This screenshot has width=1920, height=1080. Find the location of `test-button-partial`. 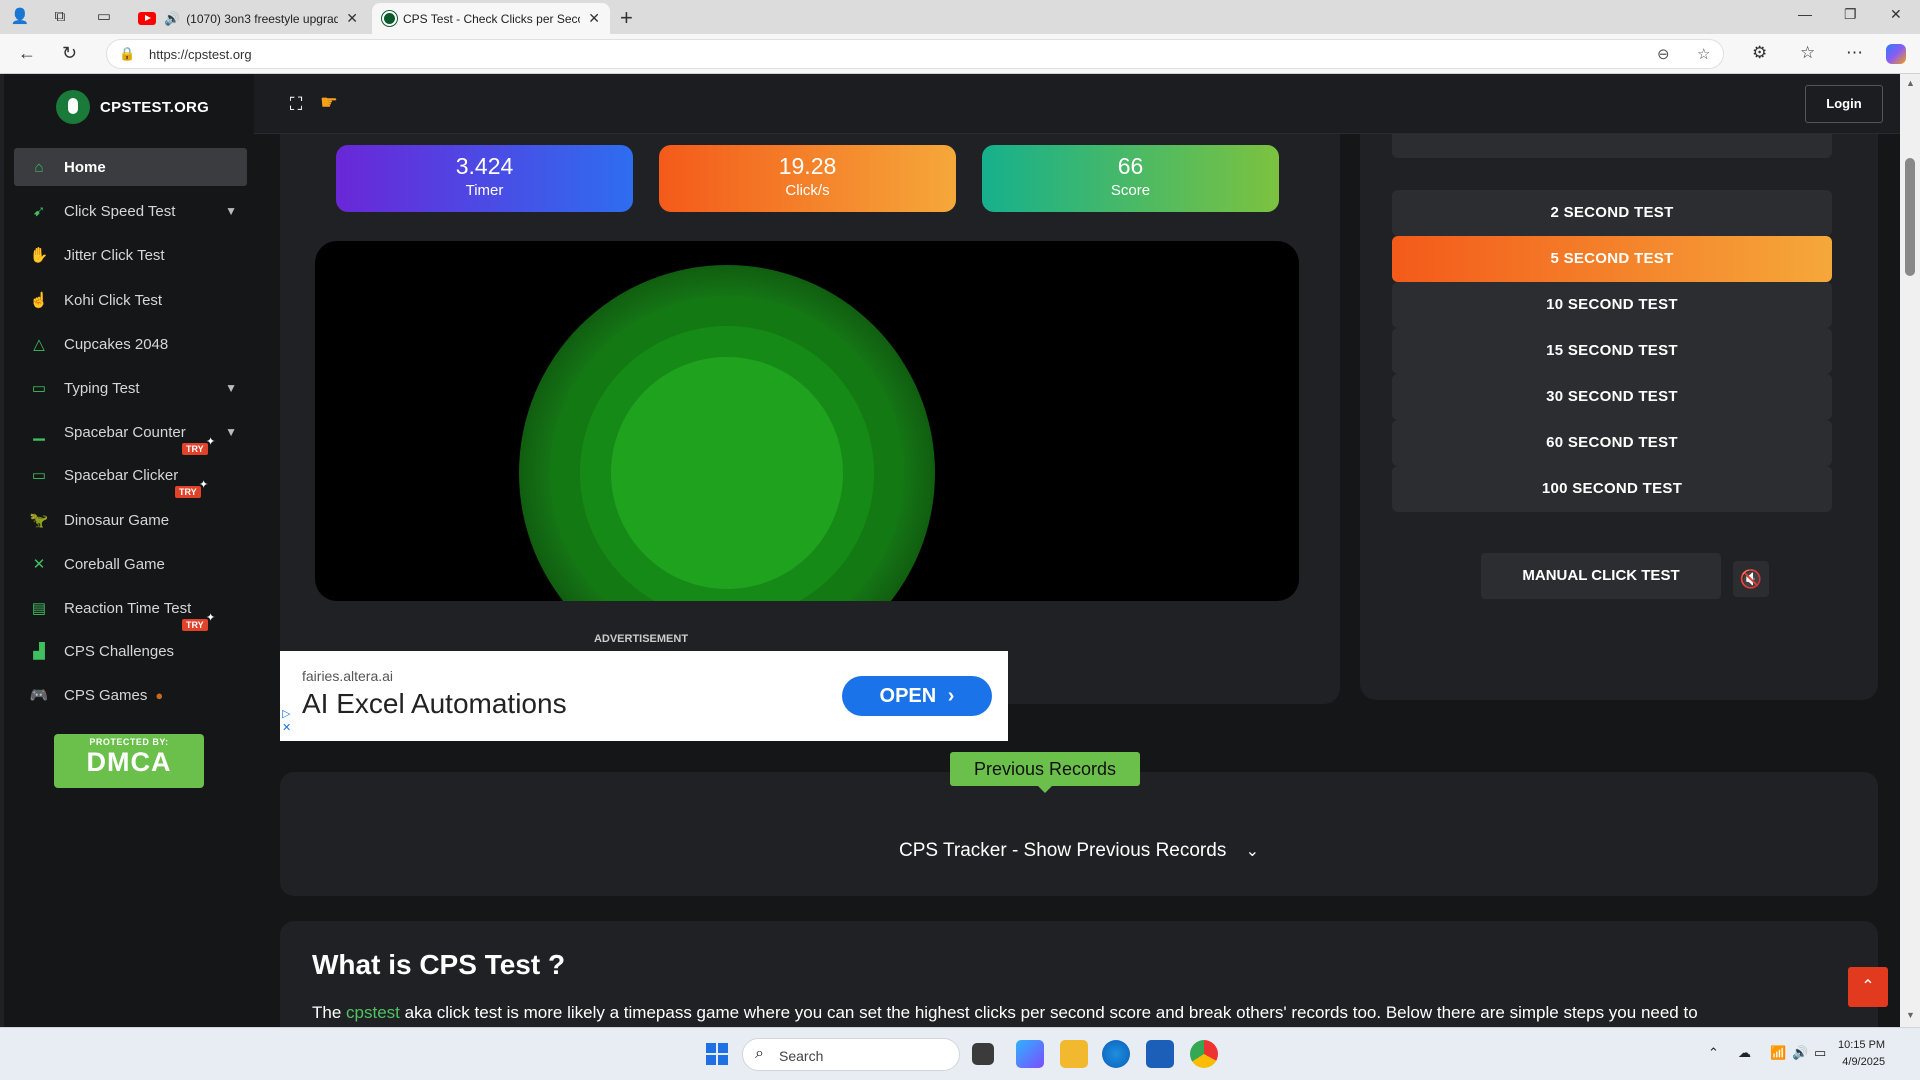

test-button-partial is located at coordinates (1612, 146).